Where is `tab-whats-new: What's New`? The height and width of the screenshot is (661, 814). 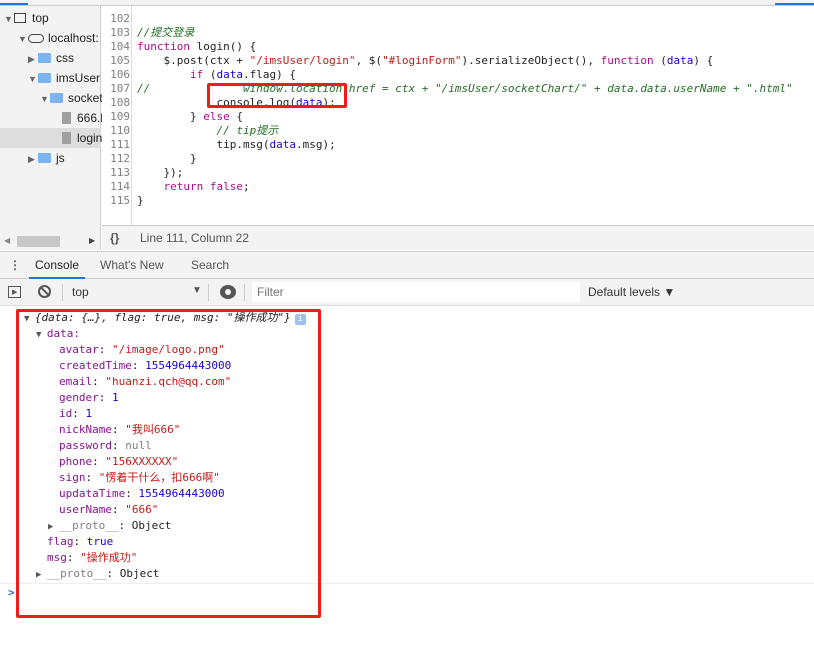
tab-whats-new: What's New is located at coordinates (132, 265).